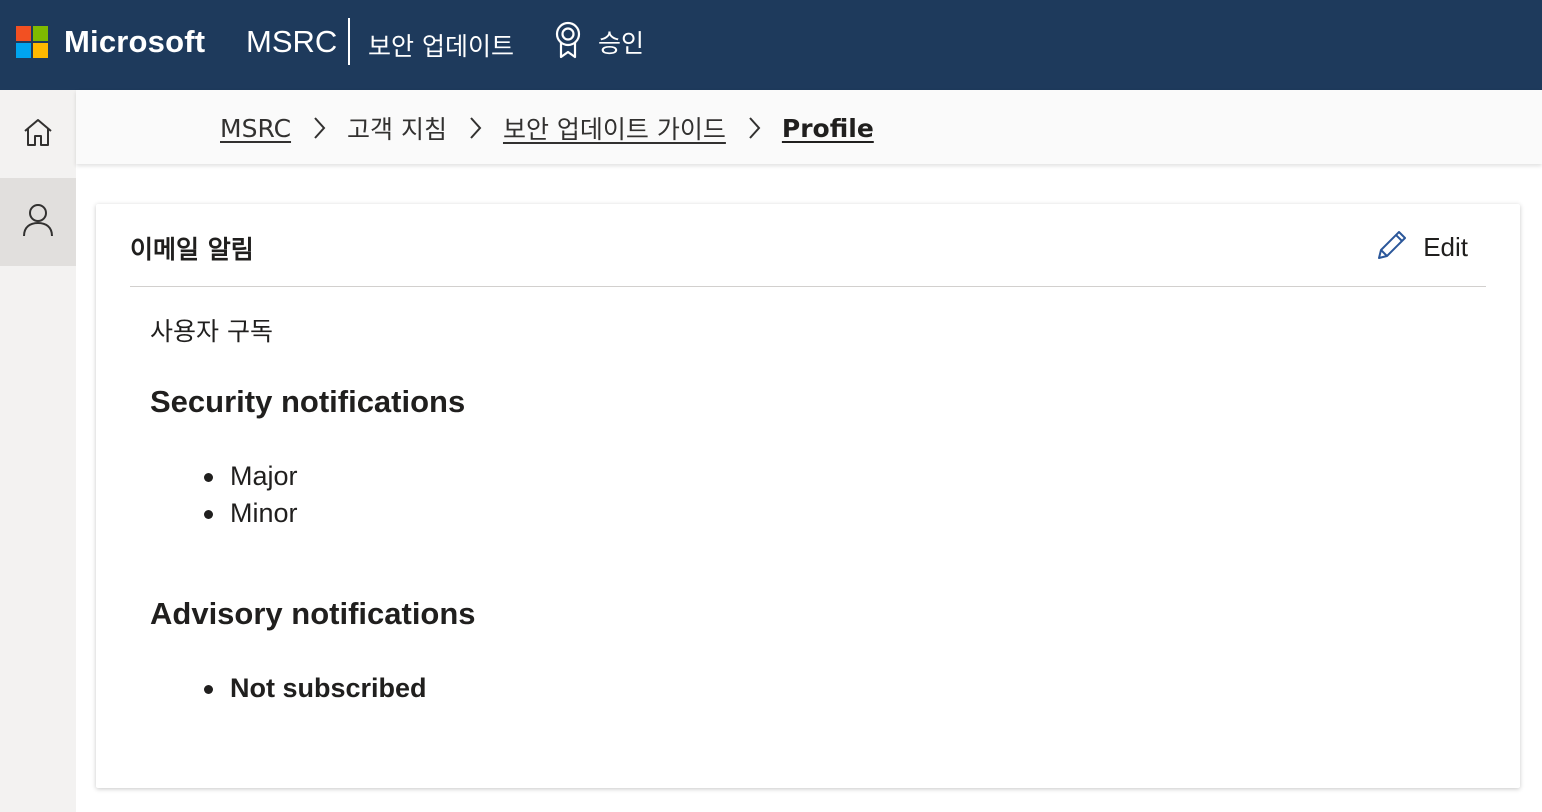  Describe the element at coordinates (40, 50) in the screenshot. I see `logo-square-yellow` at that location.